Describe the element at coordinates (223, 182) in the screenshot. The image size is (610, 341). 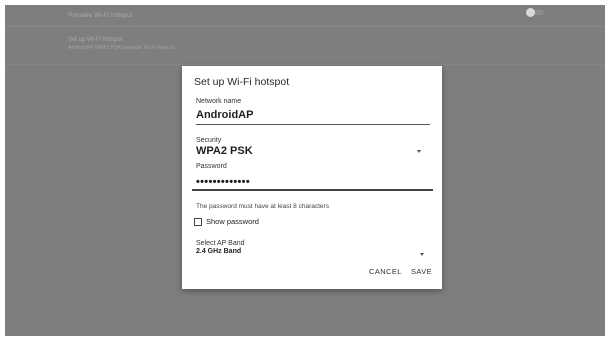
I see `password-input: •••••••••••••` at that location.